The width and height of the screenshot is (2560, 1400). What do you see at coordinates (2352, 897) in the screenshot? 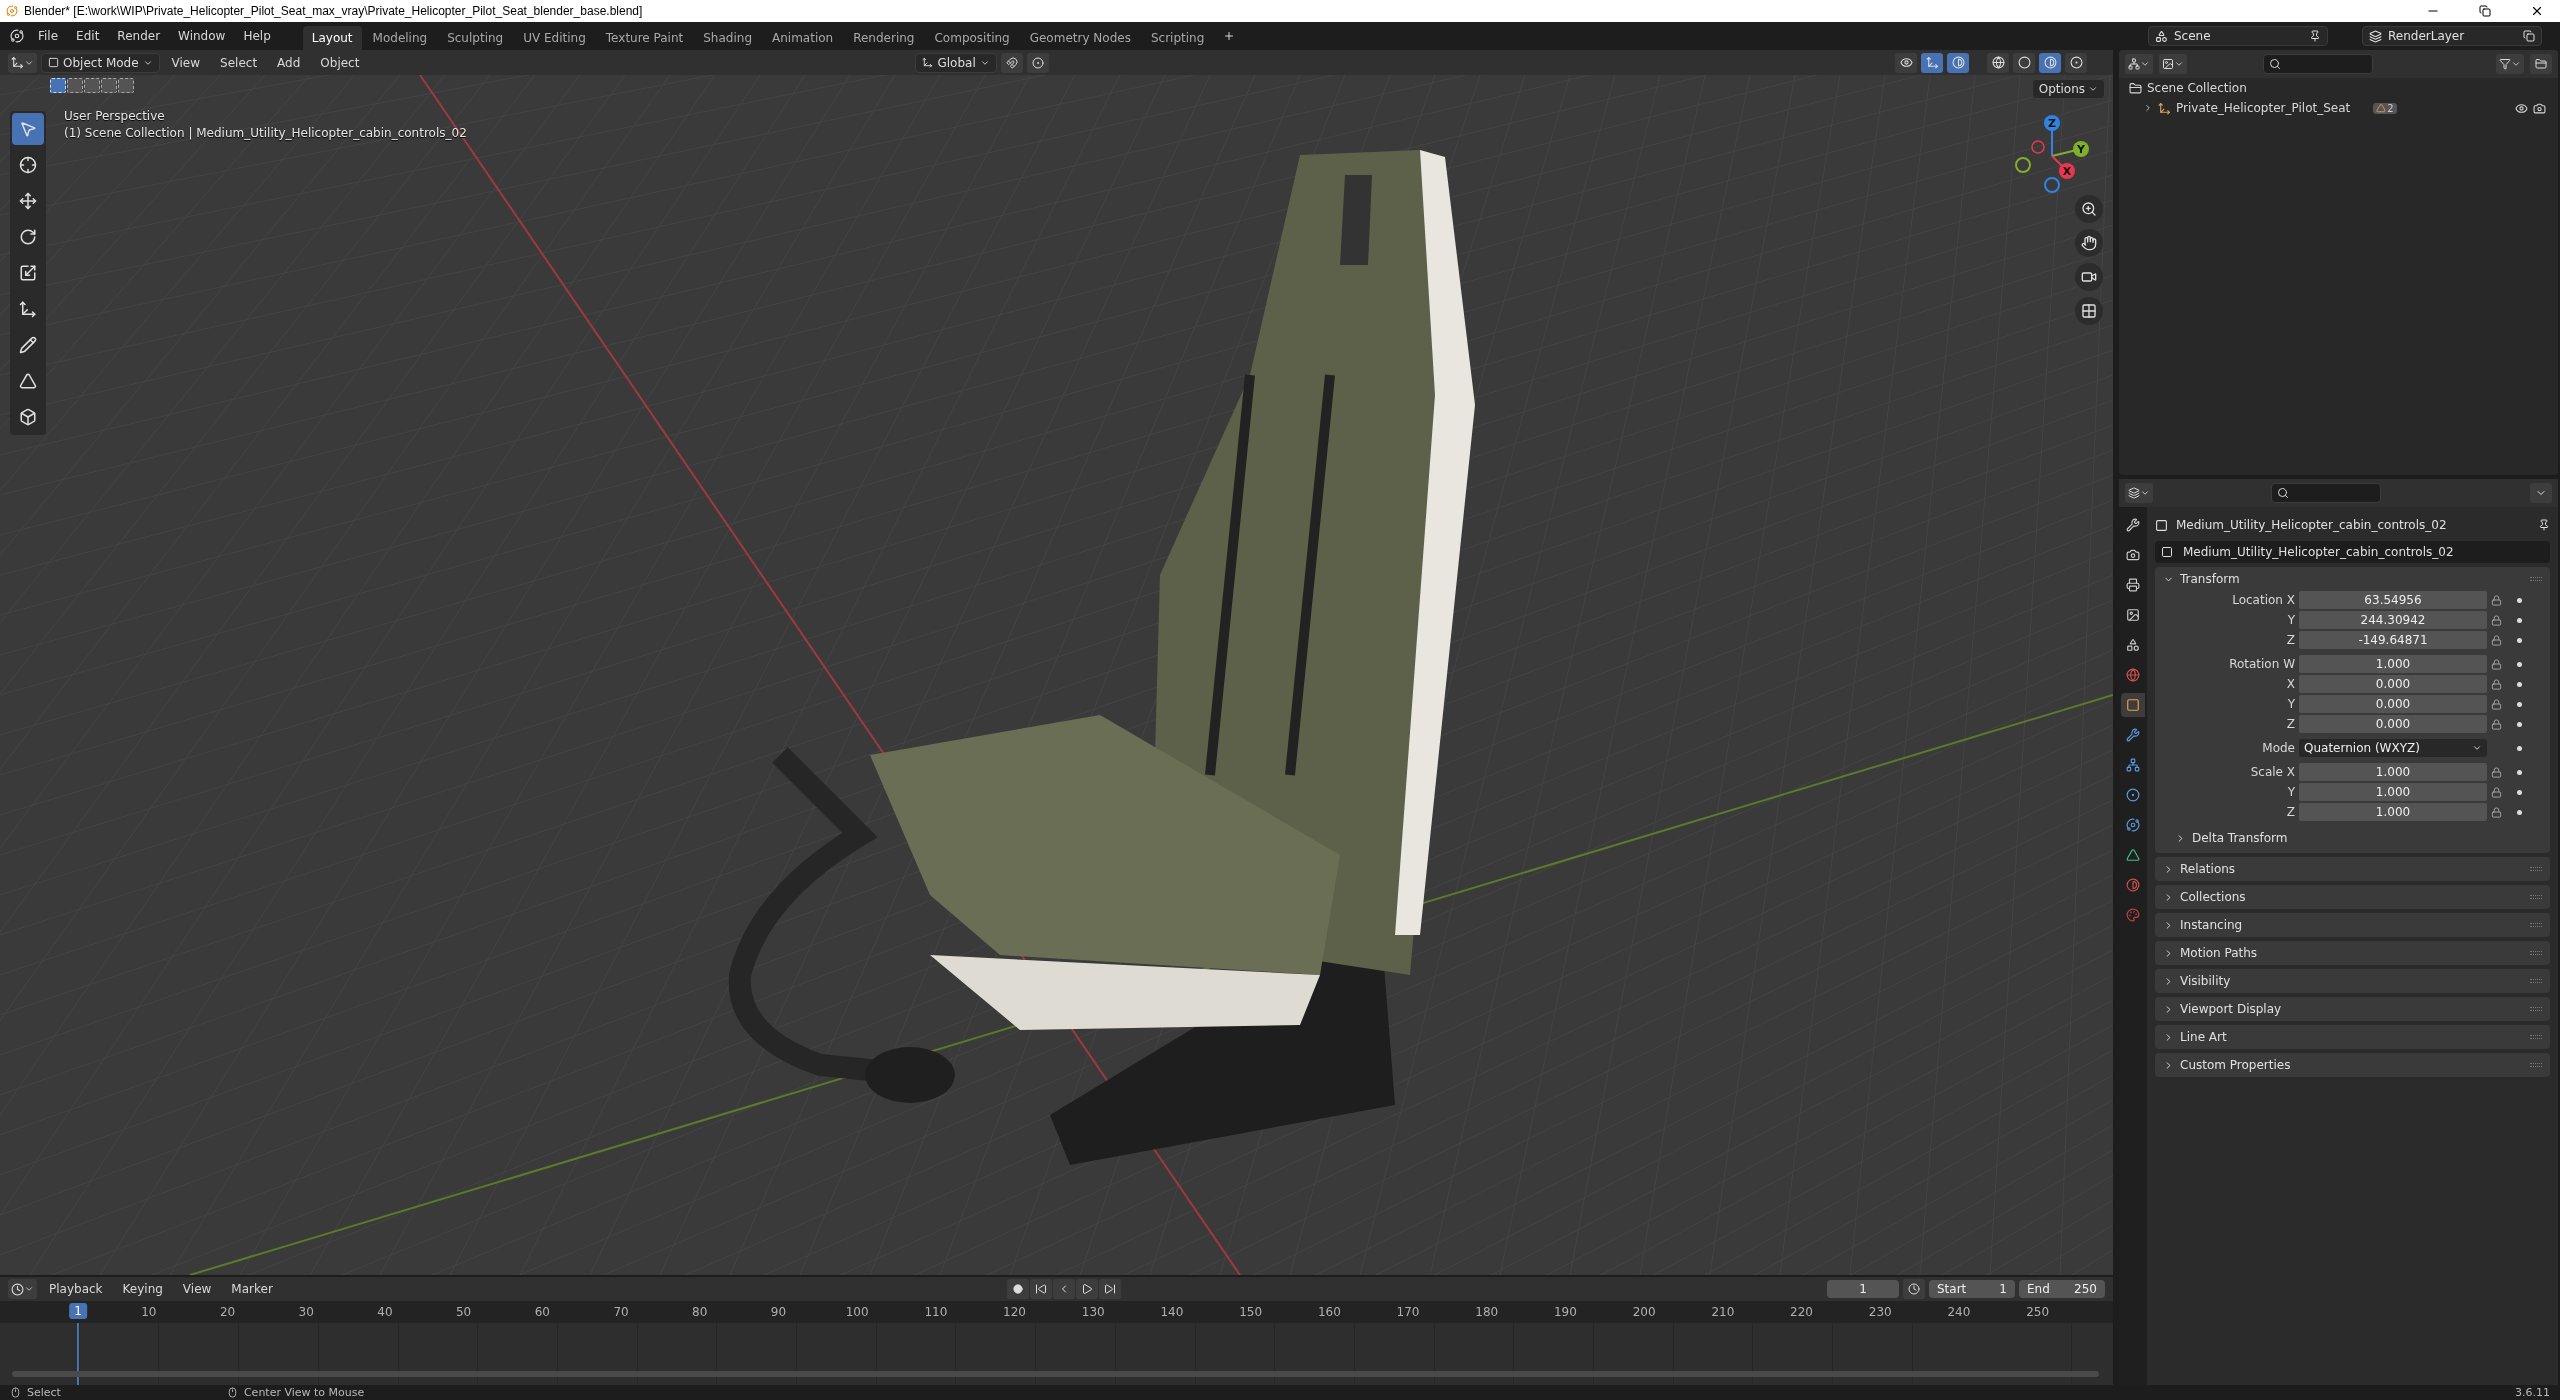
I see `panel-header: Collections` at bounding box center [2352, 897].